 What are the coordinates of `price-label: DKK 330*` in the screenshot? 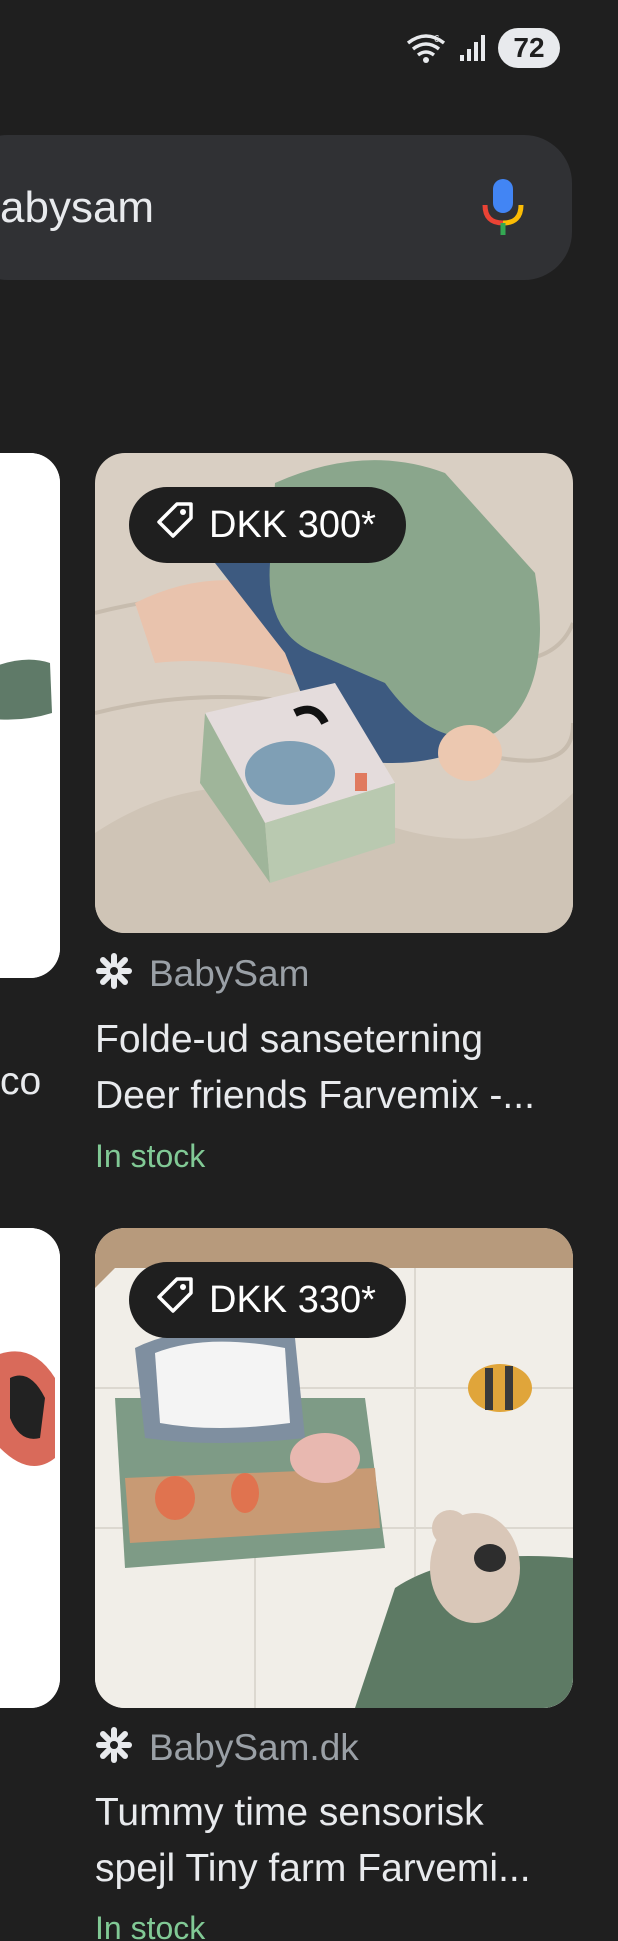 It's located at (292, 1299).